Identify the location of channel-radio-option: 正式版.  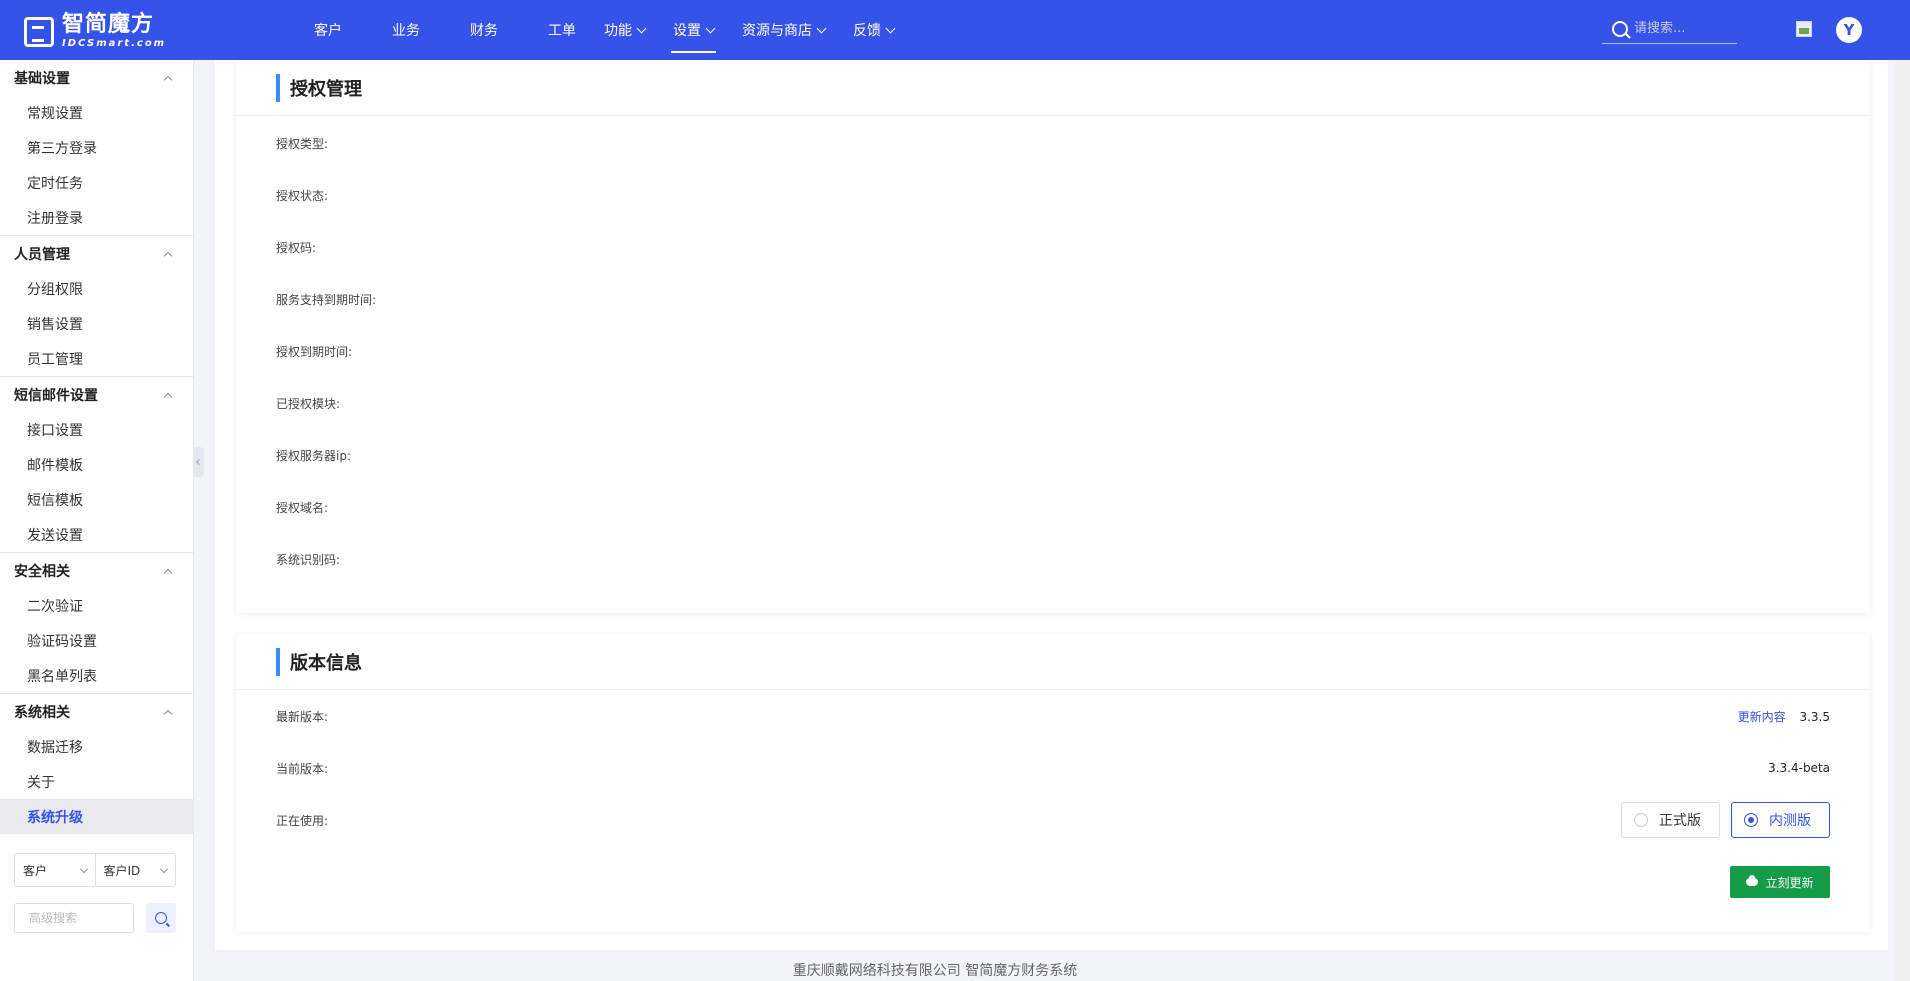
(1670, 820).